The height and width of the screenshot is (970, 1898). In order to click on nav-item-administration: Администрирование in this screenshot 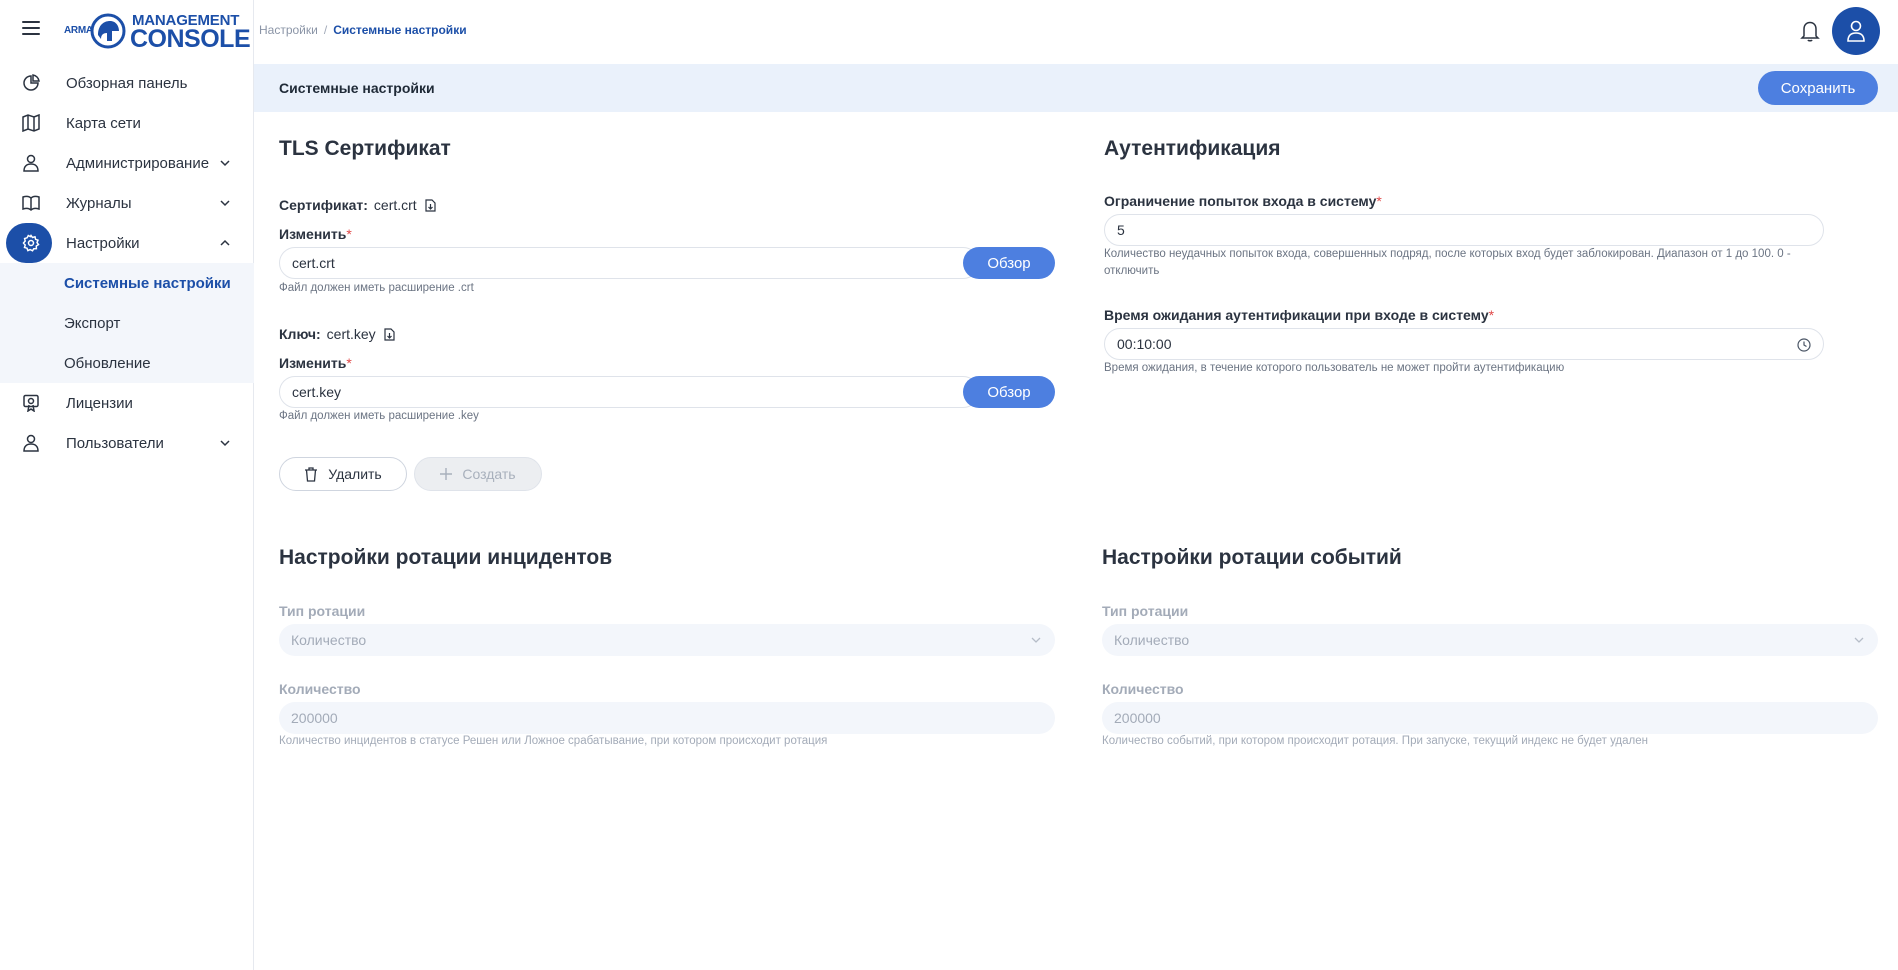, I will do `click(127, 163)`.